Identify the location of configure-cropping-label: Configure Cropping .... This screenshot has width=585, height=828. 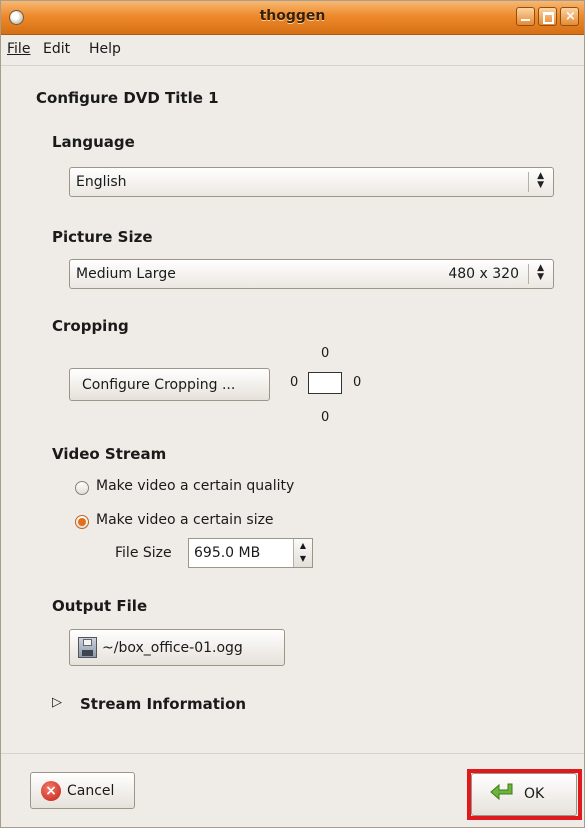
(159, 385).